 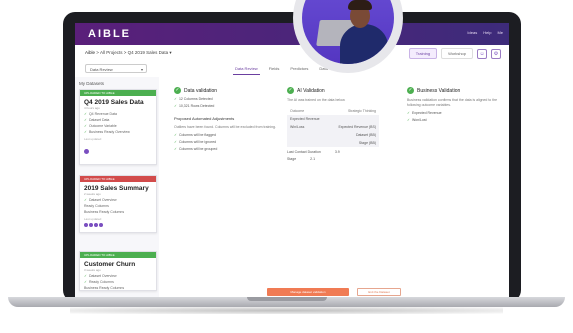 I want to click on list-item: ✓ 12 Columns Detected, so click(x=193, y=99).